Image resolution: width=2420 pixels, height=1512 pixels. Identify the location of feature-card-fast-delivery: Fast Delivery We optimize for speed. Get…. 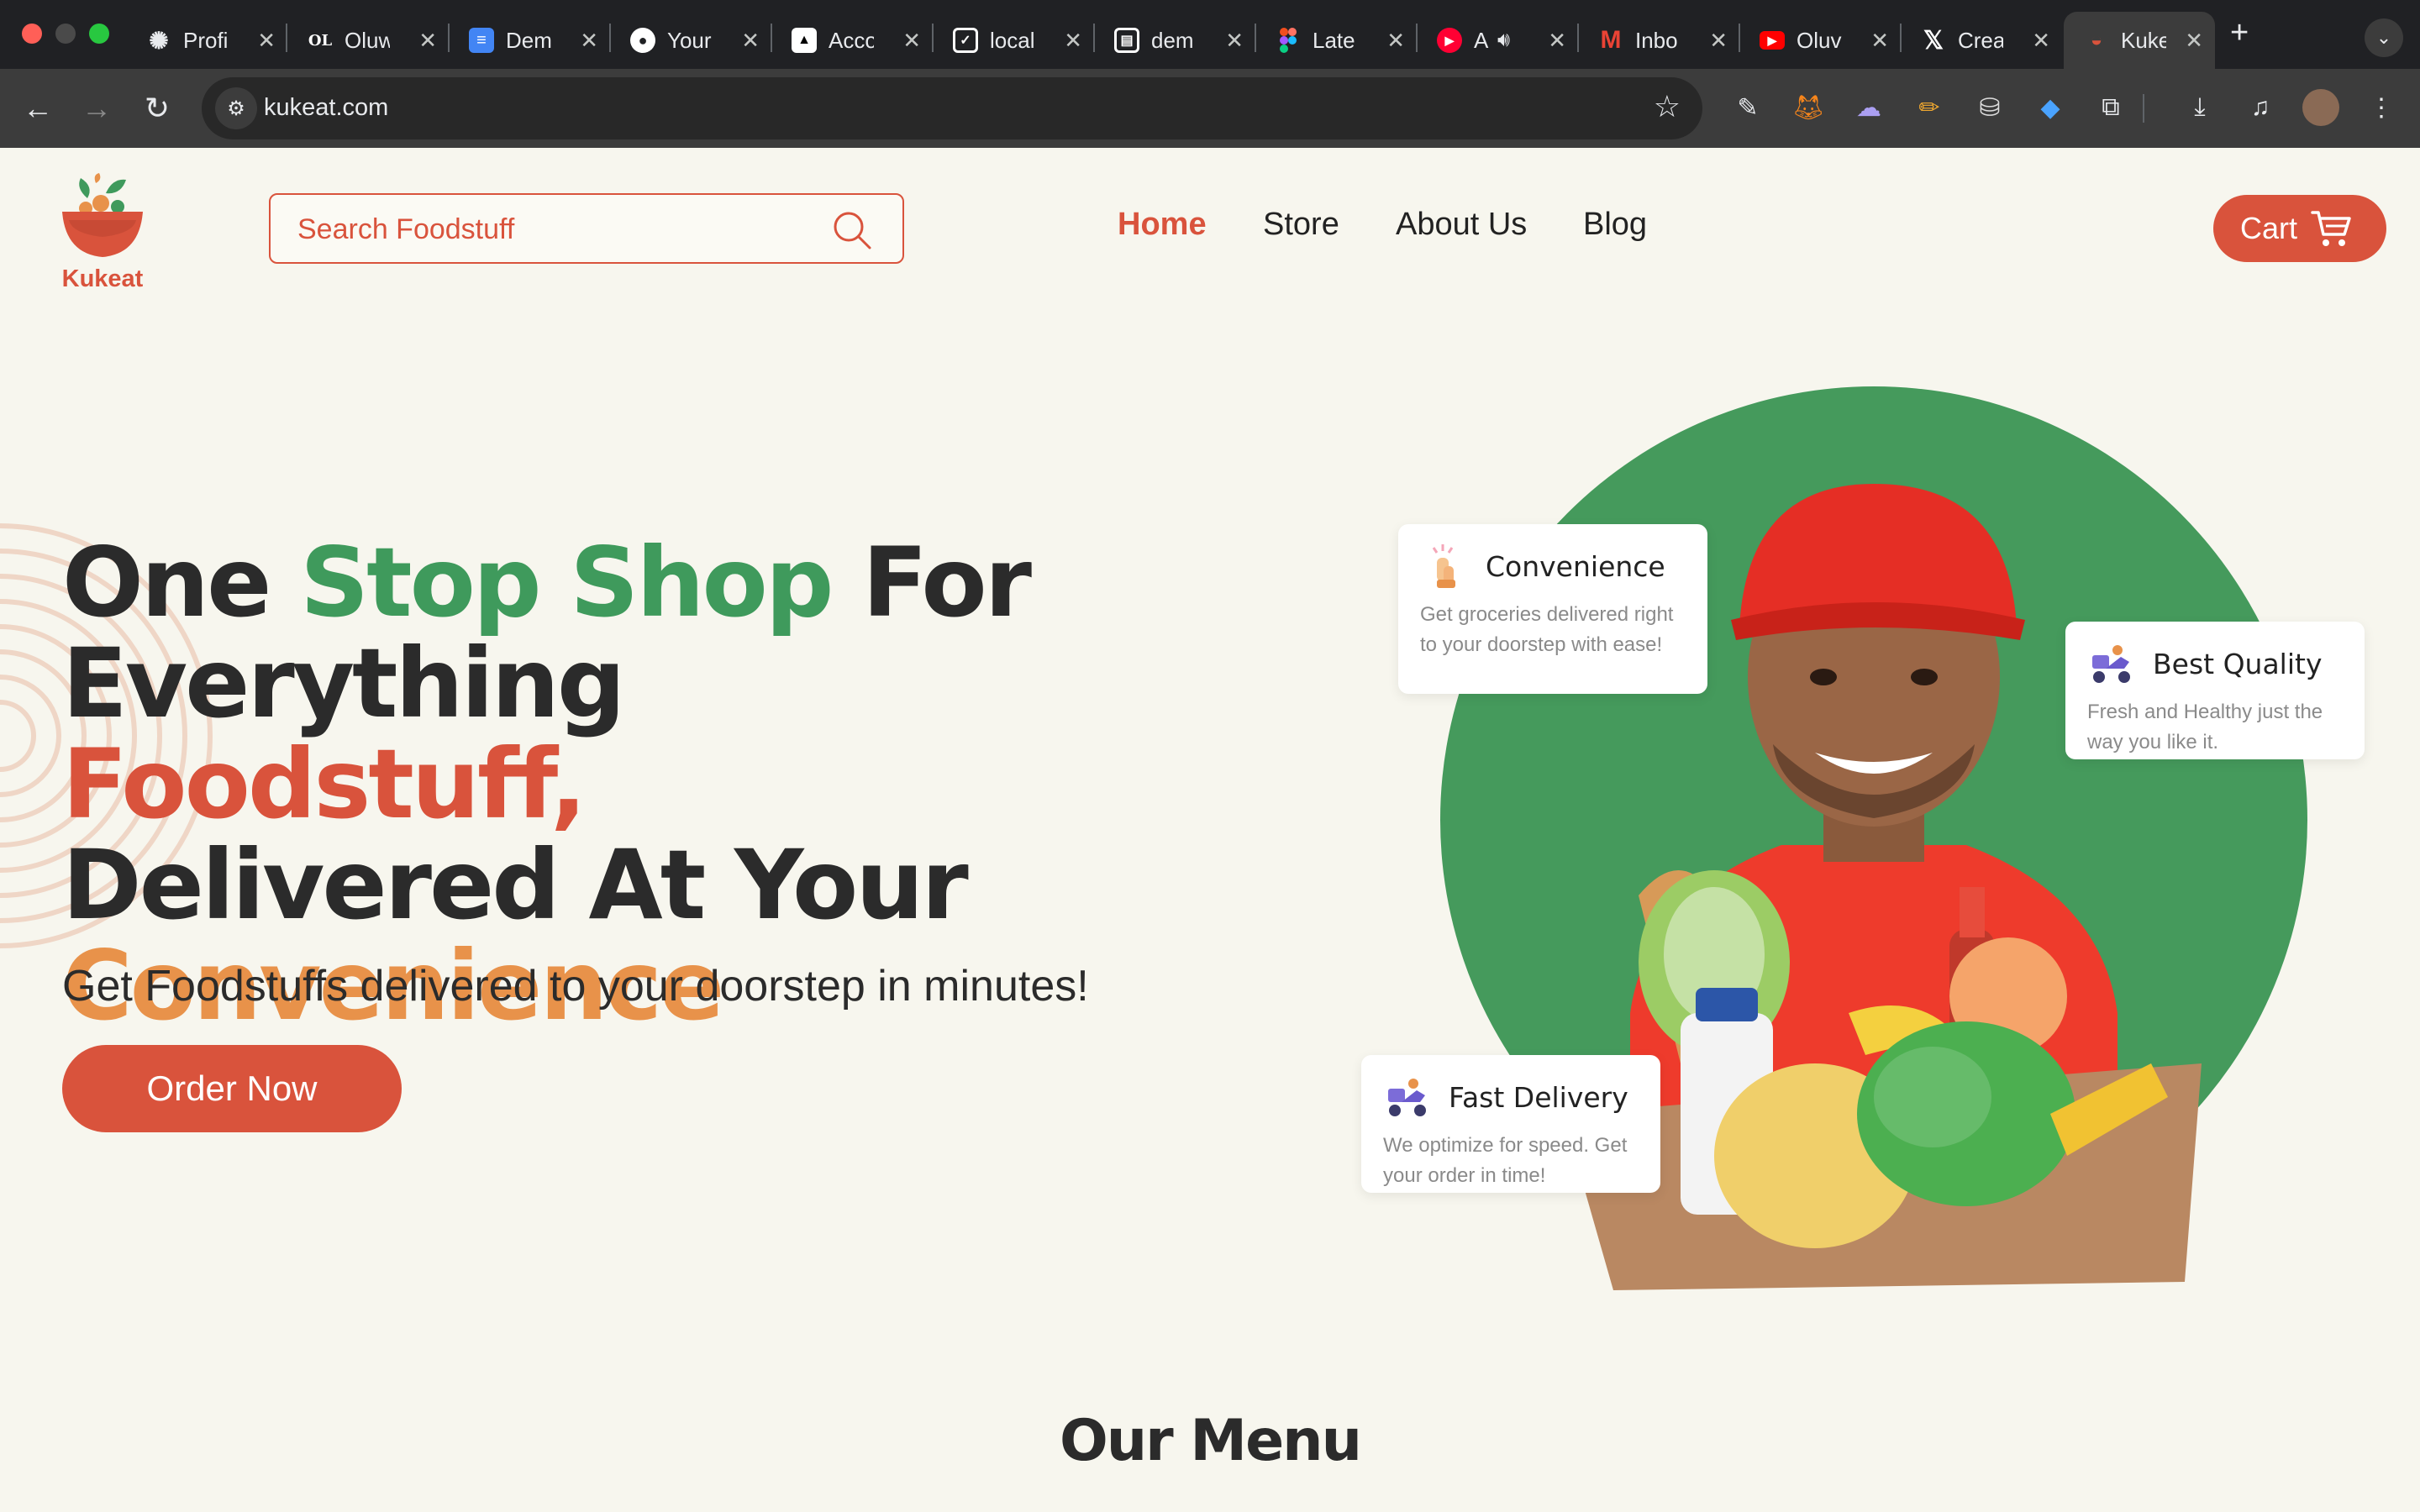
(1510, 1124).